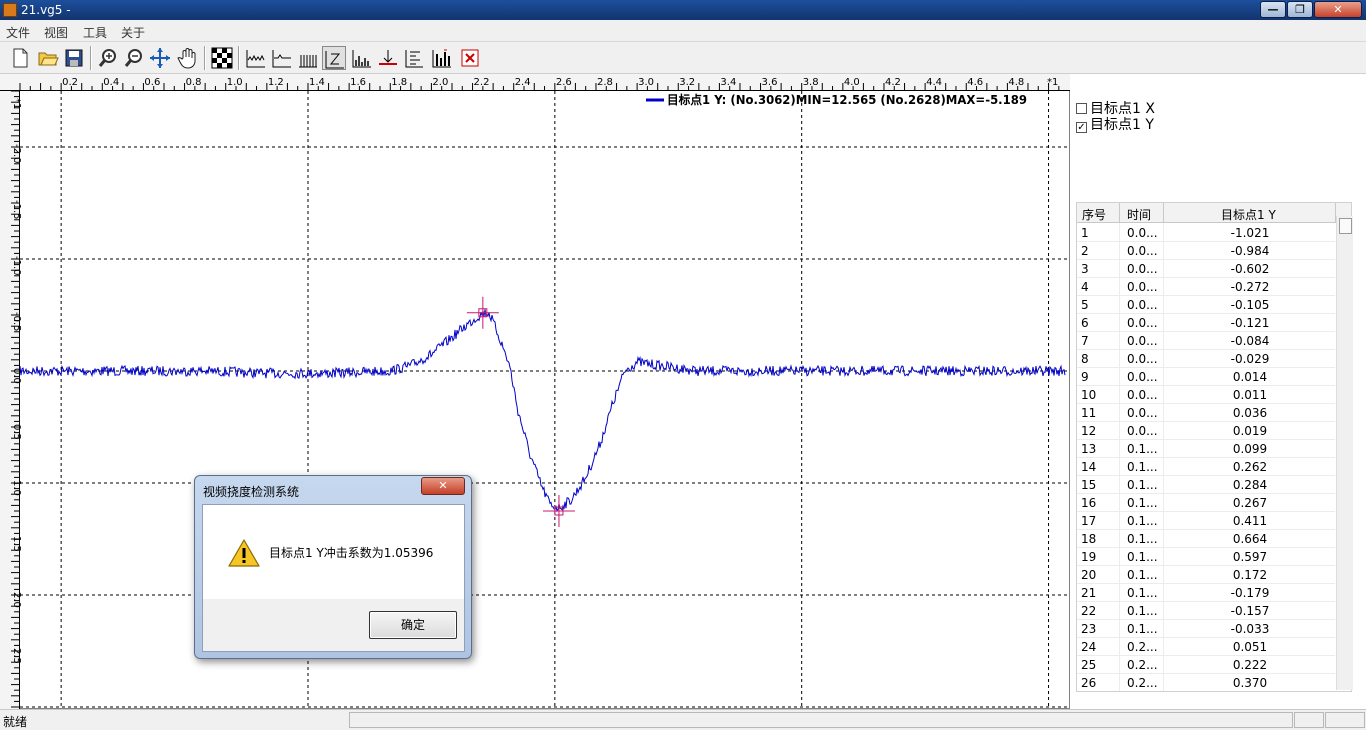 This screenshot has height=730, width=1366. Describe the element at coordinates (74, 58) in the screenshot. I see `save-icon` at that location.